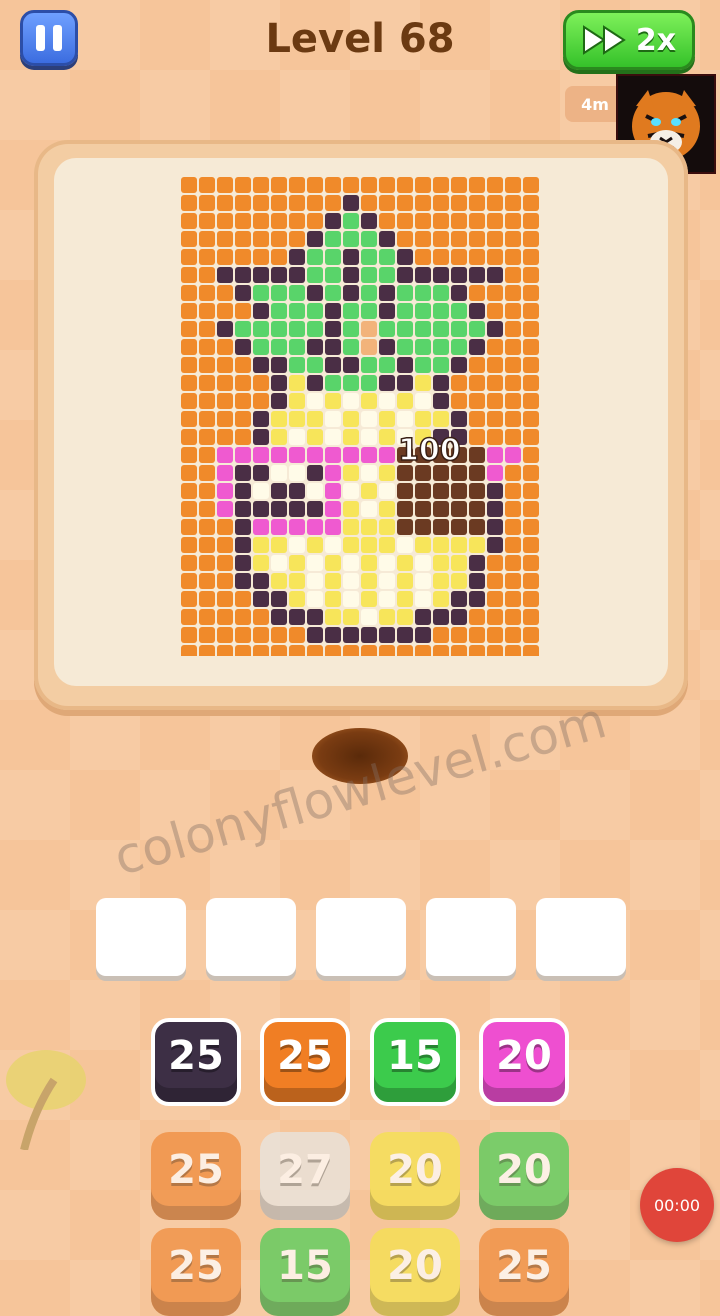 This screenshot has height=1316, width=720. What do you see at coordinates (629, 40) in the screenshot?
I see `speed-button: 2x` at bounding box center [629, 40].